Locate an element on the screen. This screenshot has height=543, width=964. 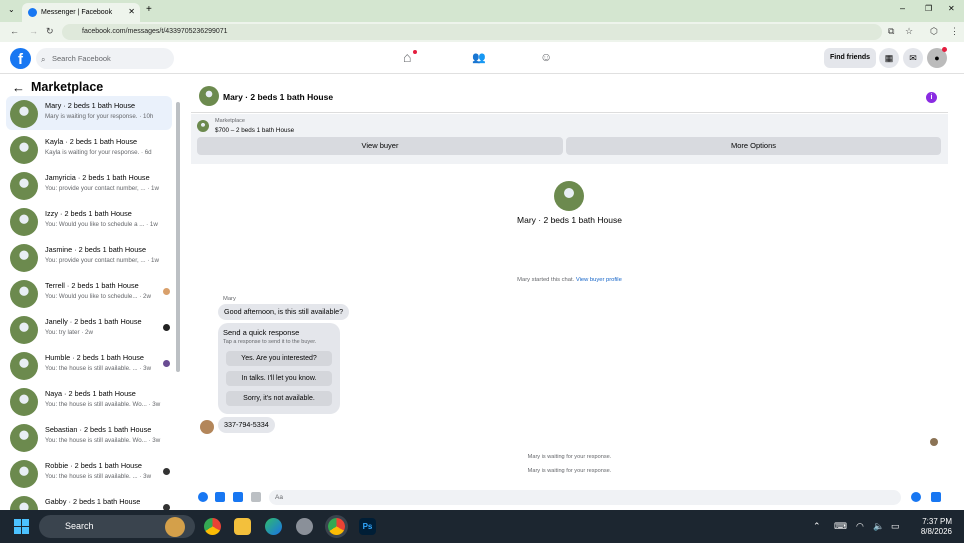
incoming-message: Good afternoon, is this still available? is located at coordinates (284, 312).